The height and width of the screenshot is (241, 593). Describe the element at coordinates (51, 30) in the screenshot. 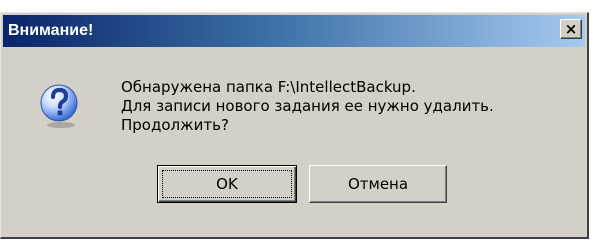

I see `dialog-title: Внимание!` at that location.